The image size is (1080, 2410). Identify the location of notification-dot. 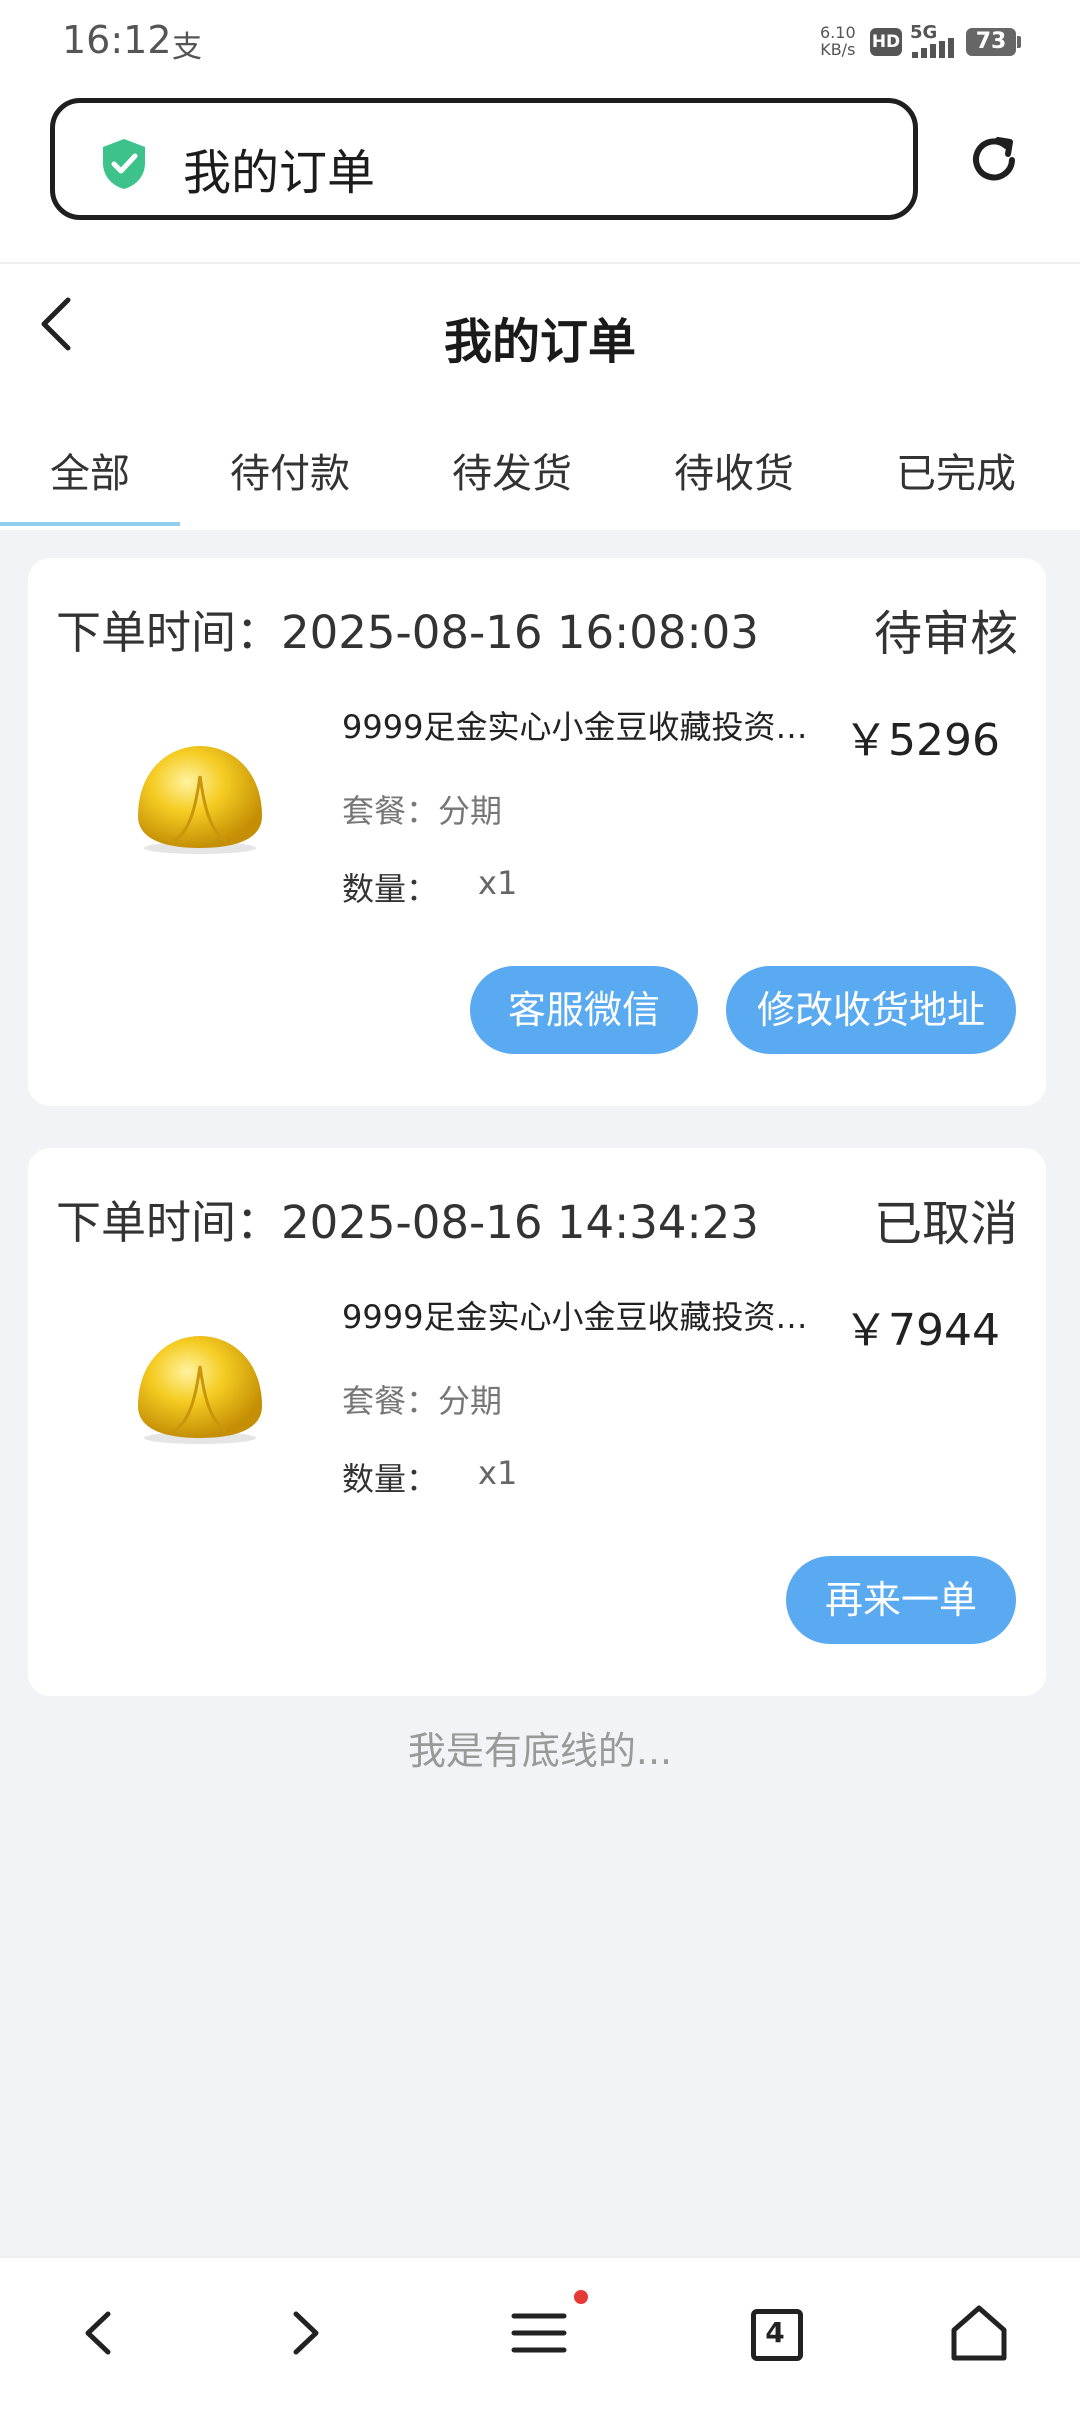
(581, 2297).